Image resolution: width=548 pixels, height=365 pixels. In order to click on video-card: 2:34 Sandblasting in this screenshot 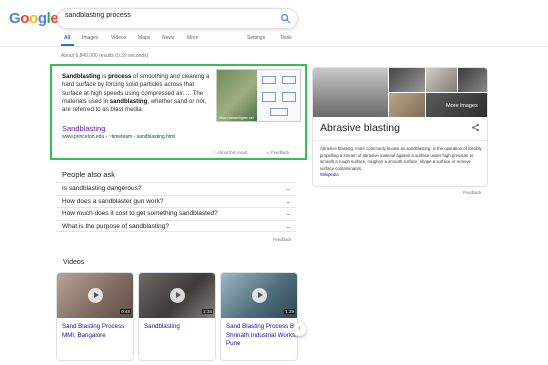, I will do `click(177, 316)`.